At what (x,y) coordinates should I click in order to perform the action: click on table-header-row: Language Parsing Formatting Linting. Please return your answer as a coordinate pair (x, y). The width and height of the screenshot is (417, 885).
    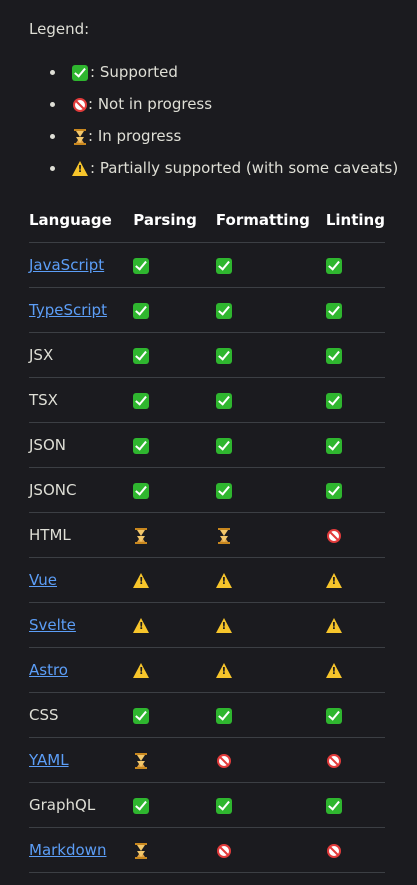
    Looking at the image, I should click on (207, 220).